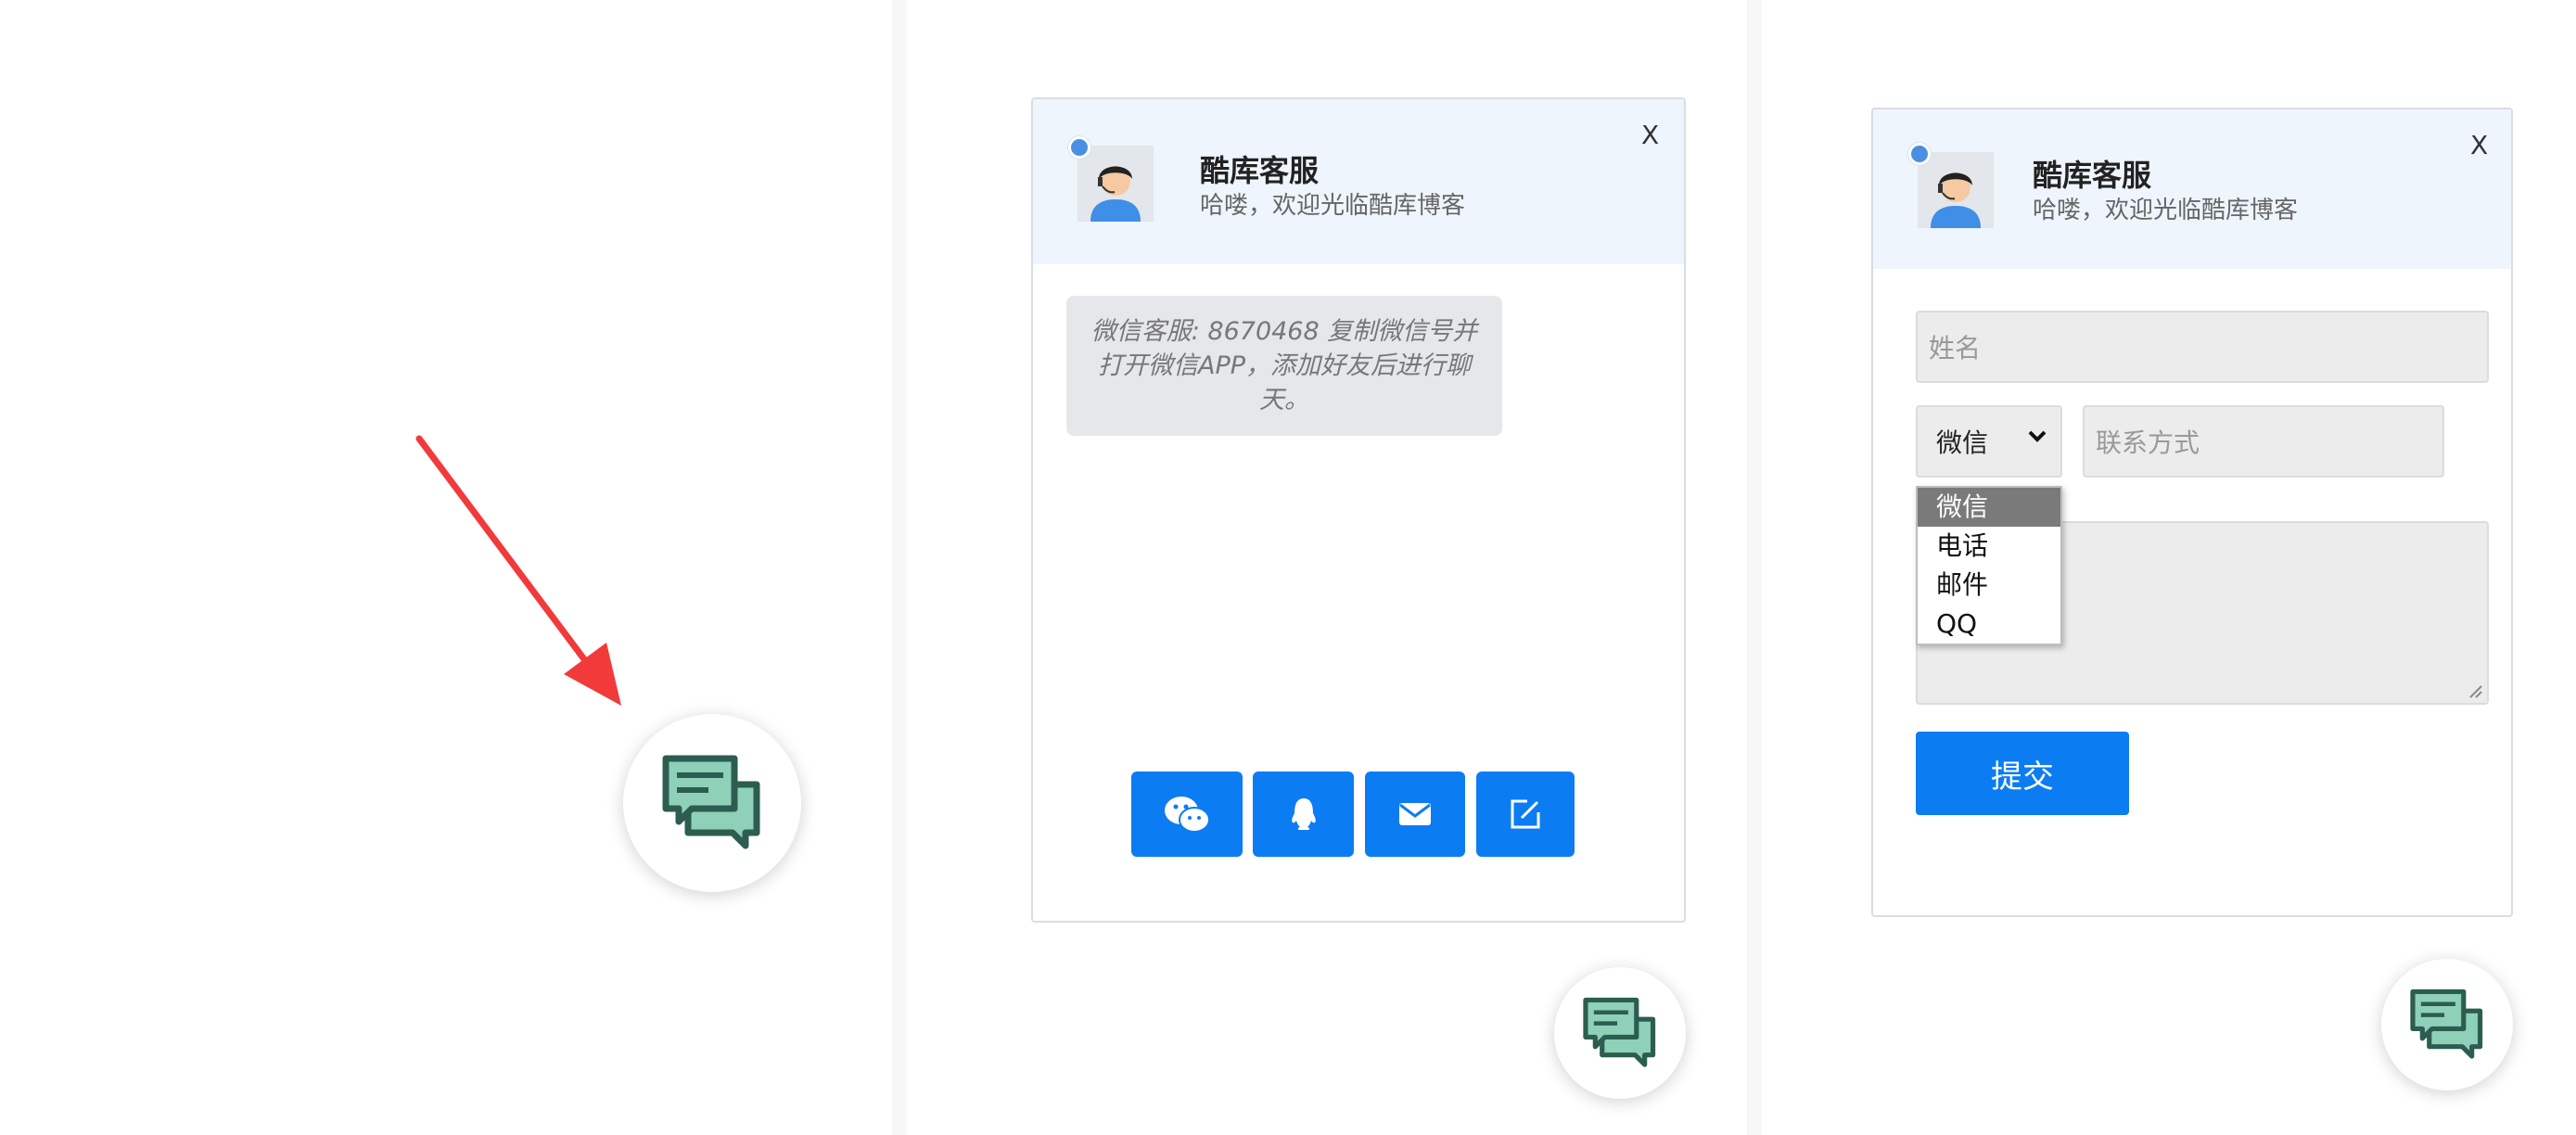 This screenshot has width=2576, height=1135. Describe the element at coordinates (1989, 508) in the screenshot. I see `dropdown-option: 微信` at that location.